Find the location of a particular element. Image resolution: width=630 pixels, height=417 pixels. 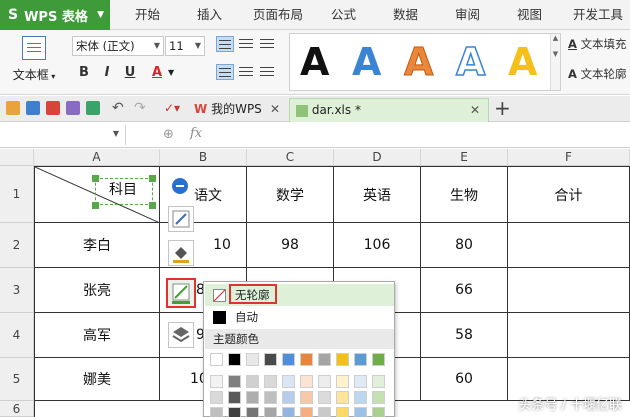

table-cell: 李白 is located at coordinates (97, 245).